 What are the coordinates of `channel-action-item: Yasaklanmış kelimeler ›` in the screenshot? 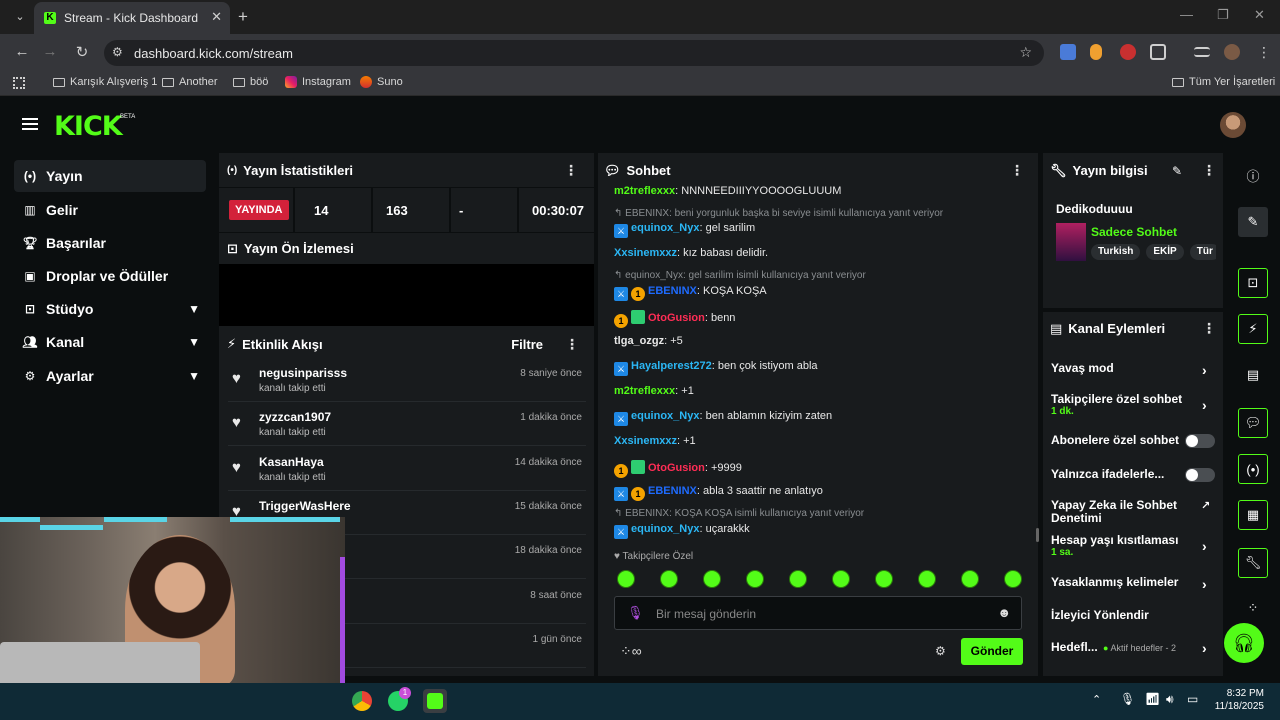 It's located at (1133, 584).